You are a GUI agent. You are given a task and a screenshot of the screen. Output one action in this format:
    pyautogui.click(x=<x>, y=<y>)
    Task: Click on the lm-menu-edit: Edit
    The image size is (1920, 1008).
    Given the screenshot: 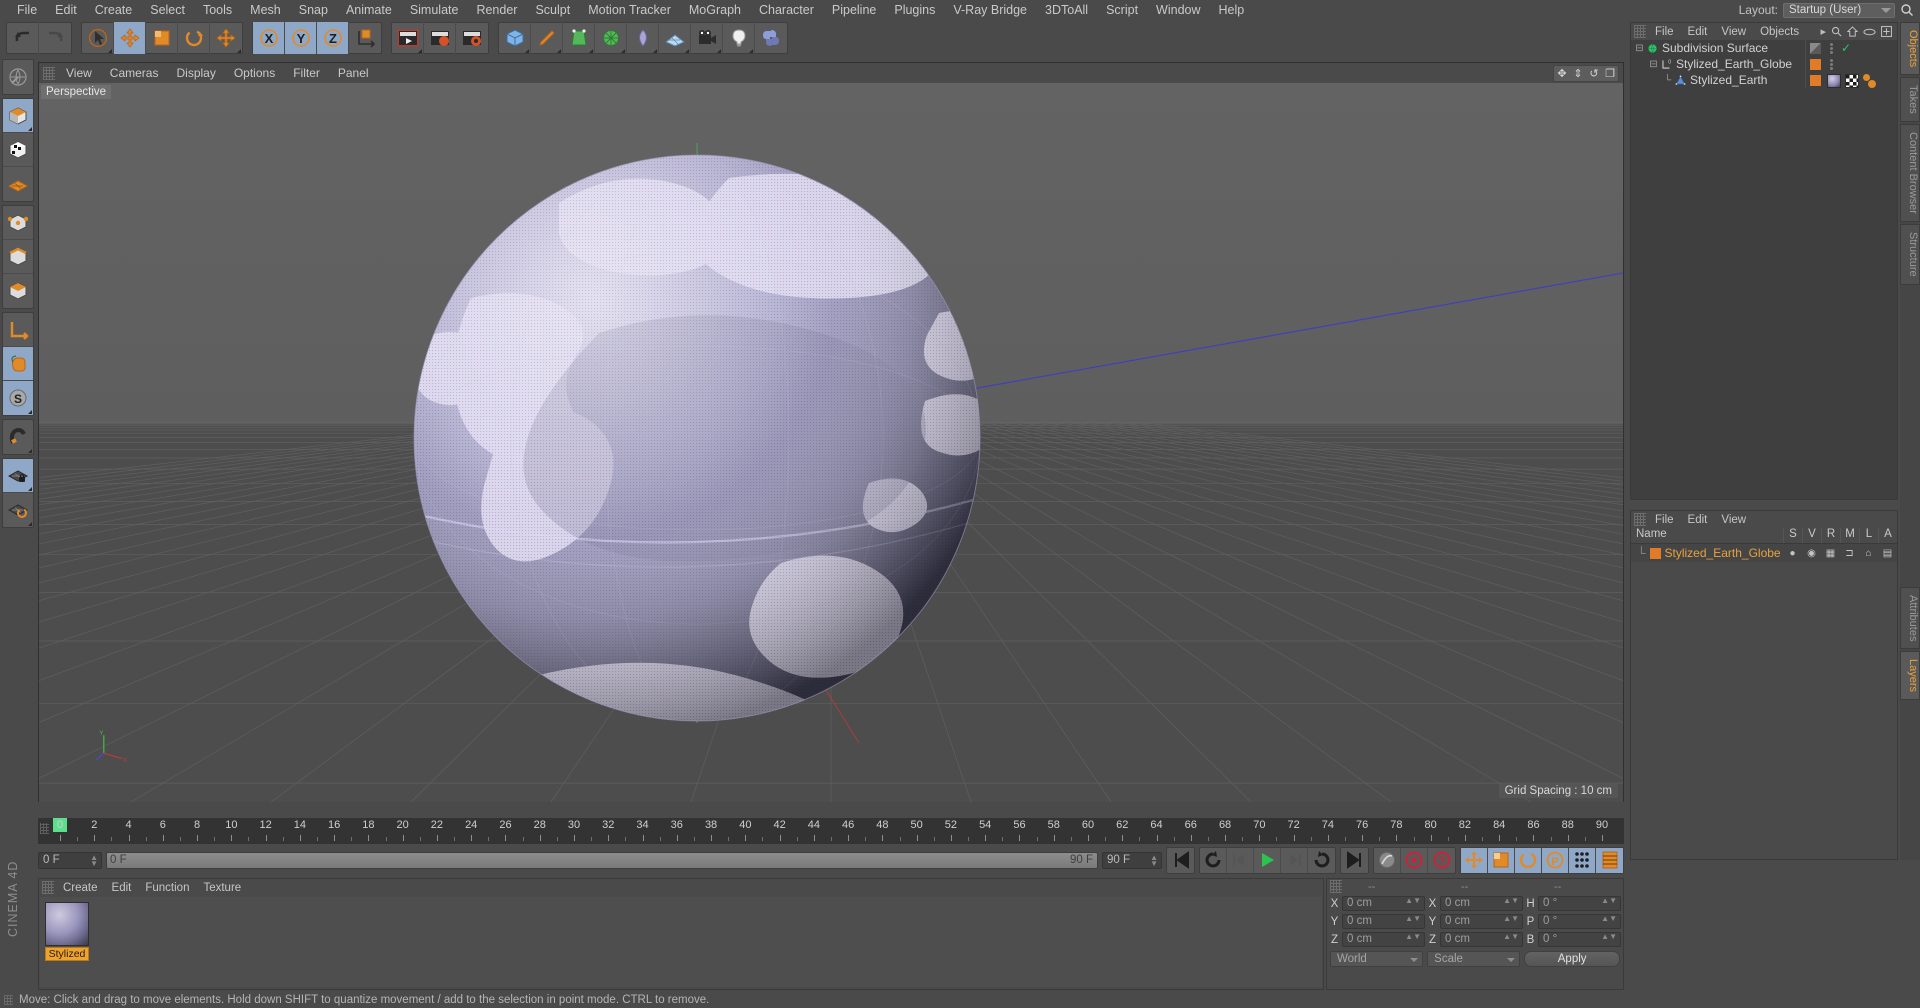 What is the action you would take?
    pyautogui.click(x=1698, y=520)
    